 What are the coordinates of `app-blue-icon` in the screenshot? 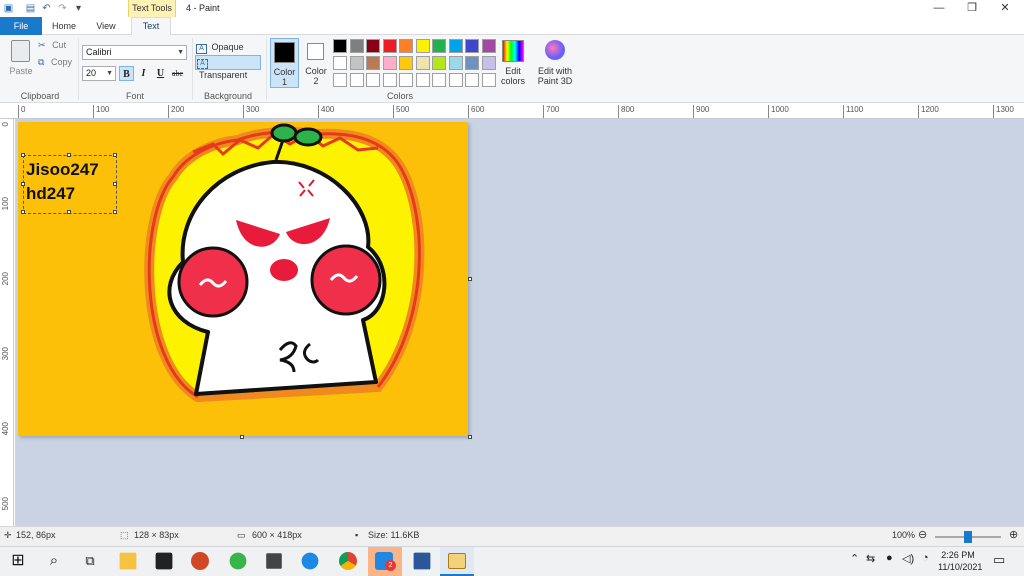 It's located at (310, 561).